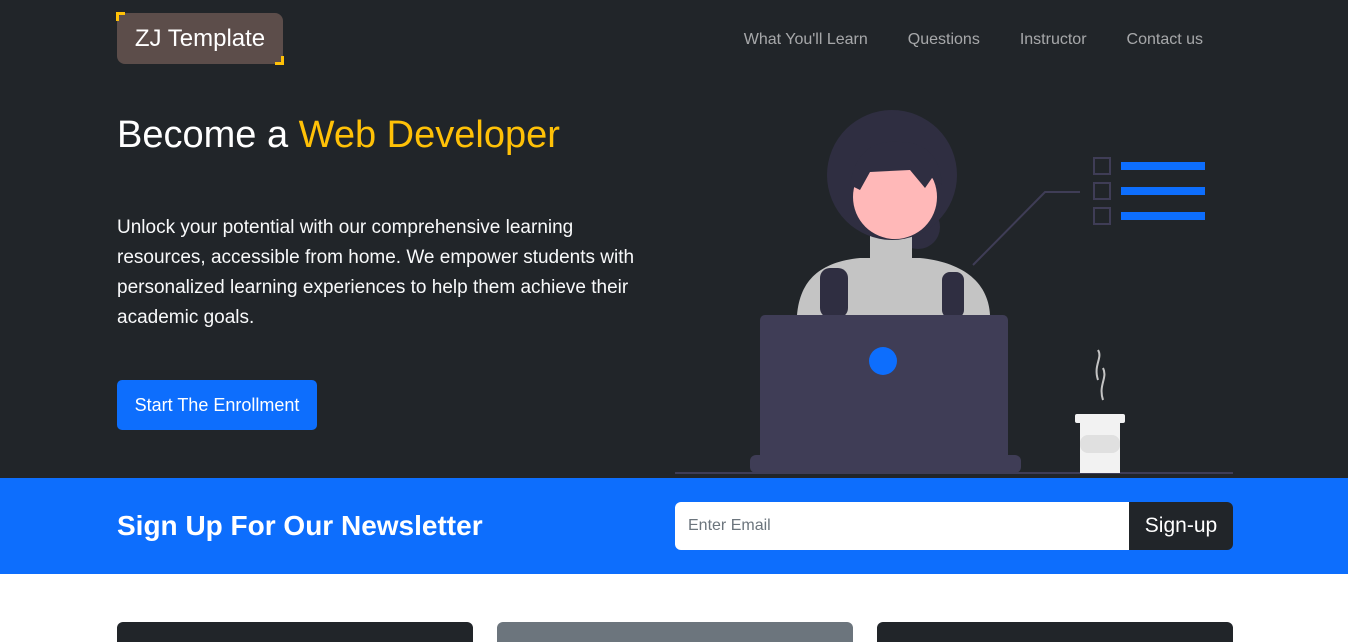 Image resolution: width=1348 pixels, height=642 pixels. Describe the element at coordinates (893, 214) in the screenshot. I see `person-figure` at that location.